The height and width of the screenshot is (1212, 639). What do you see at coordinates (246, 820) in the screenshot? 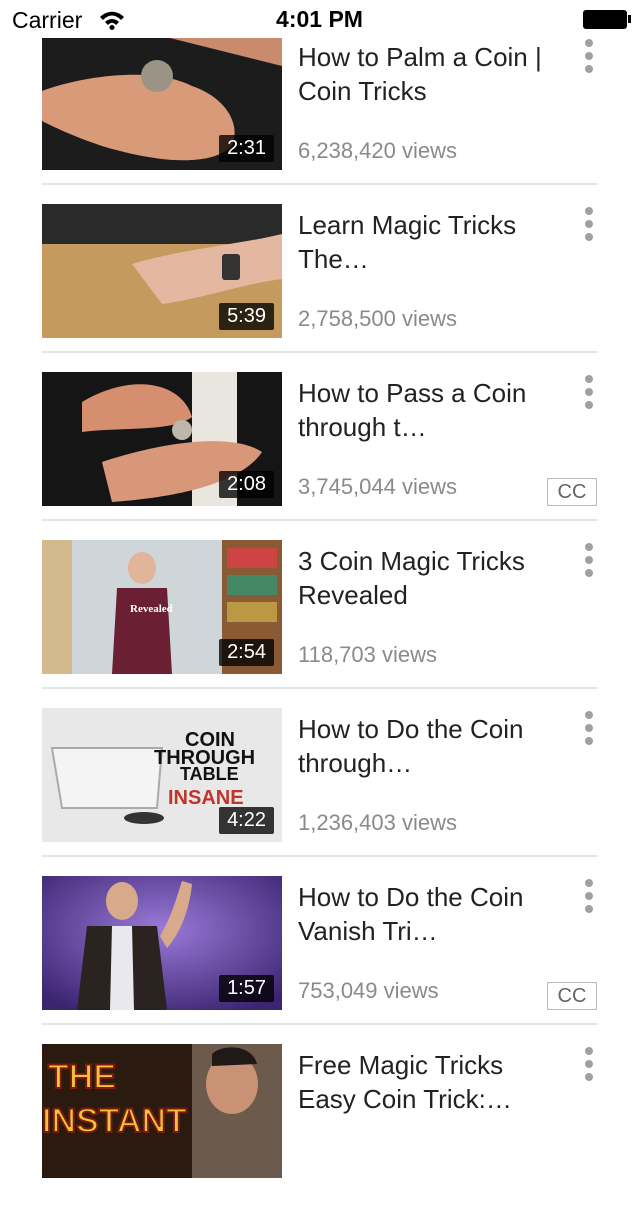
I see `duration-label: 4:22` at bounding box center [246, 820].